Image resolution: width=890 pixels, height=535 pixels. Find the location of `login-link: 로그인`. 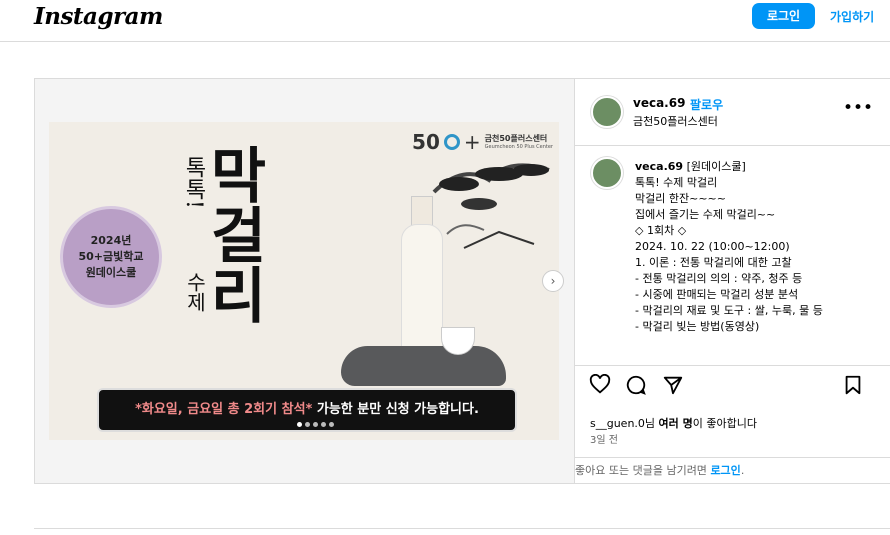

login-link: 로그인 is located at coordinates (725, 470).